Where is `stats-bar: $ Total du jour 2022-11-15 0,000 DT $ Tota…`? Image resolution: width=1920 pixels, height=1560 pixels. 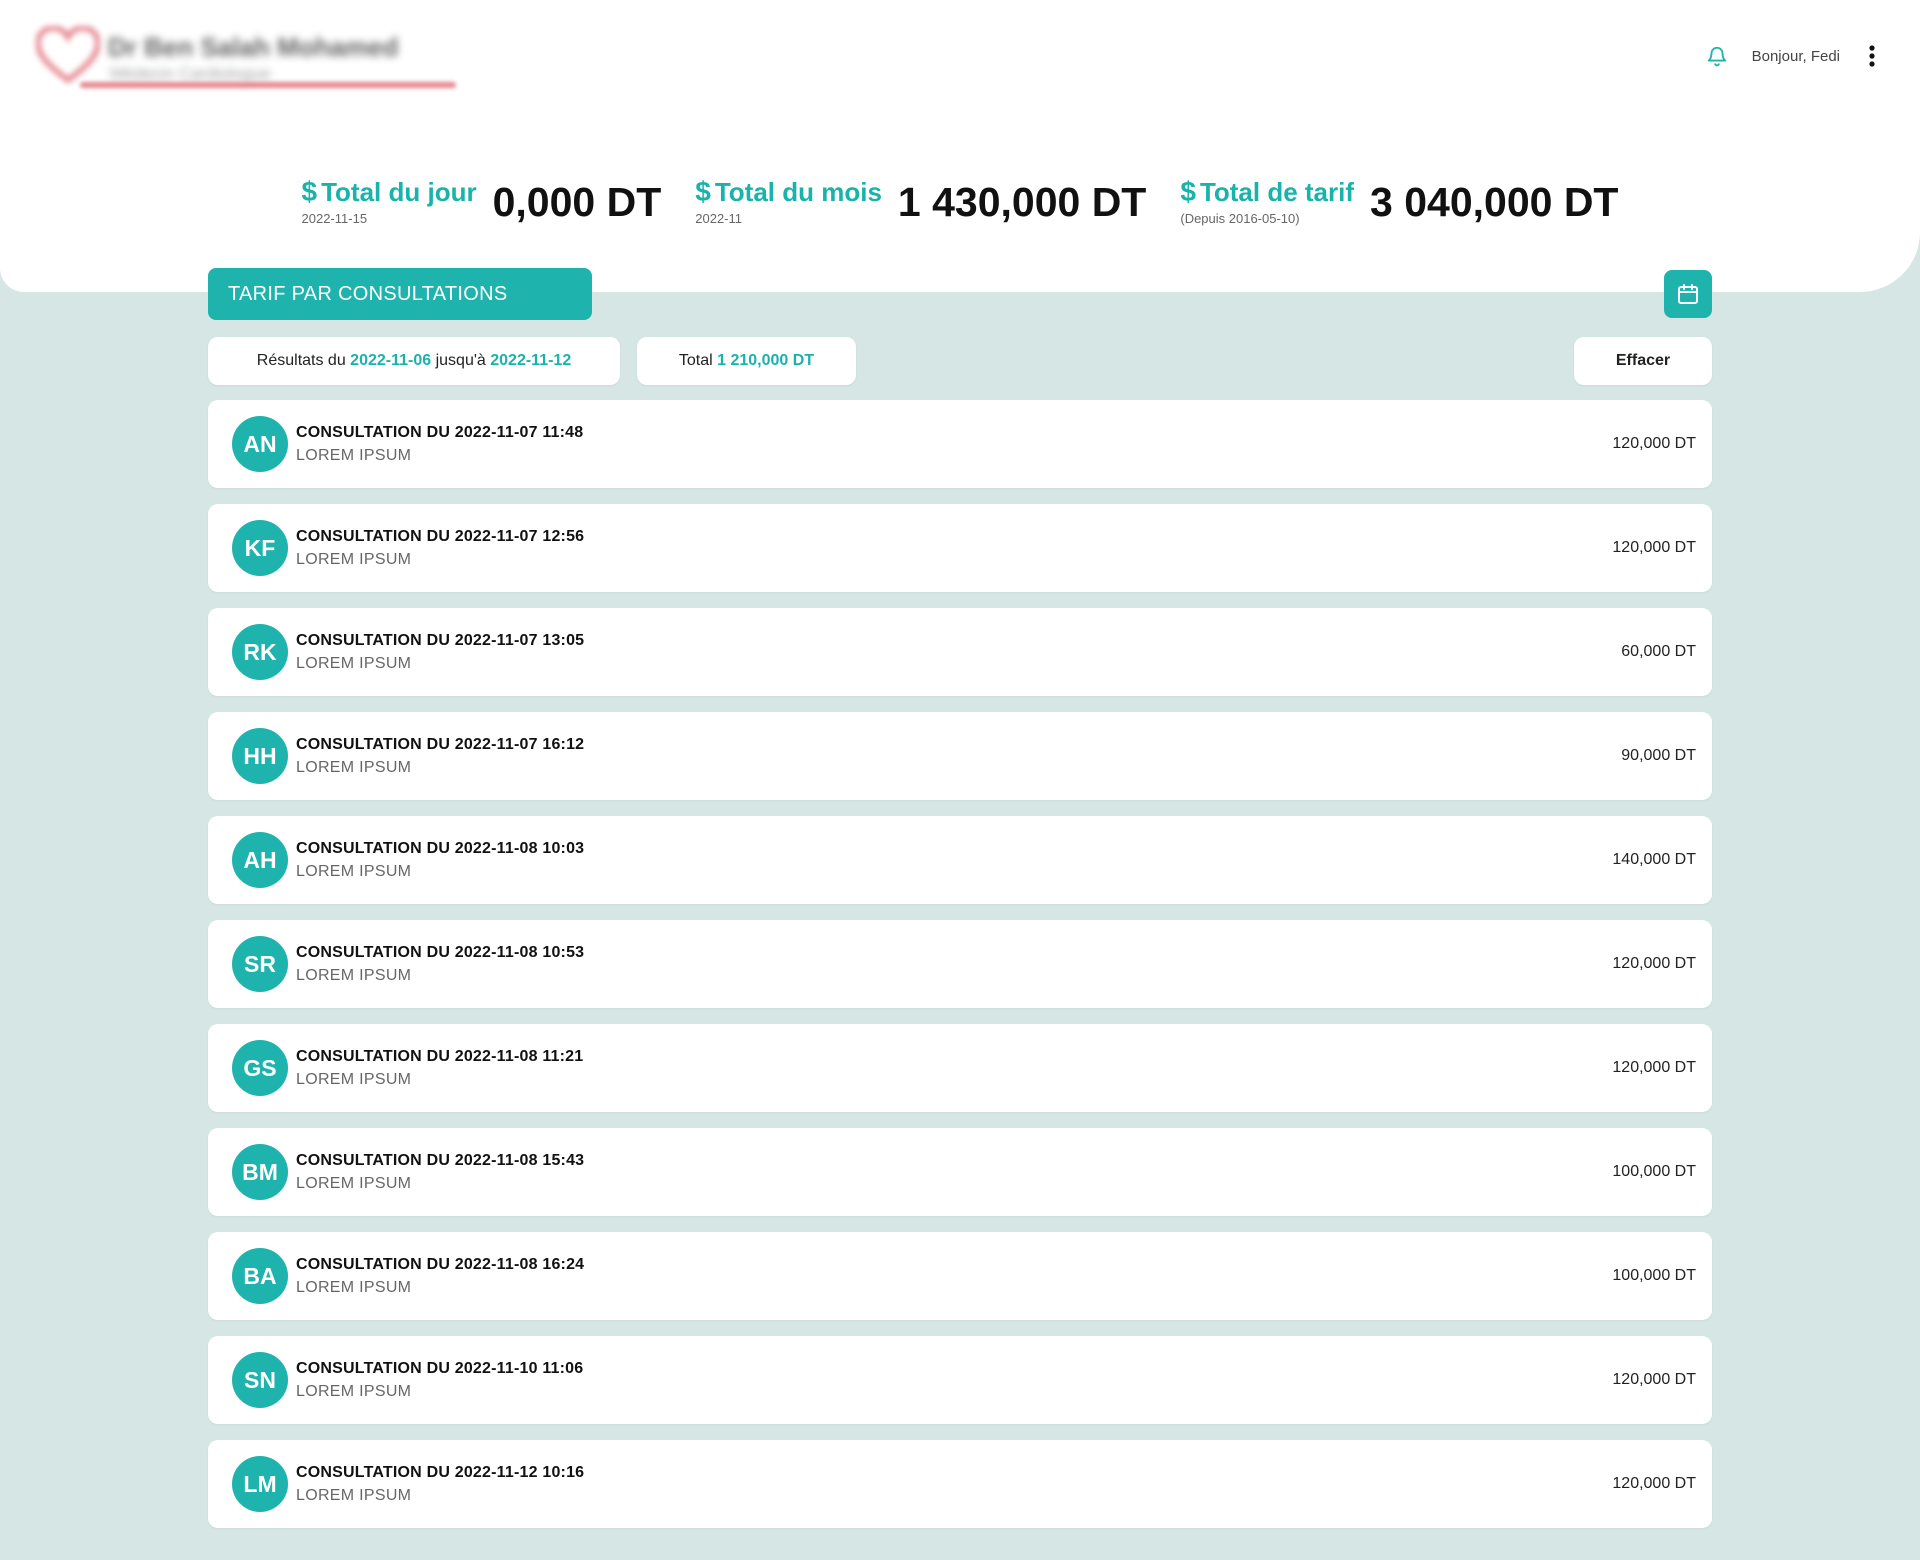
stats-bar: $ Total du jour 2022-11-15 0,000 DT $ Tota… is located at coordinates (960, 202).